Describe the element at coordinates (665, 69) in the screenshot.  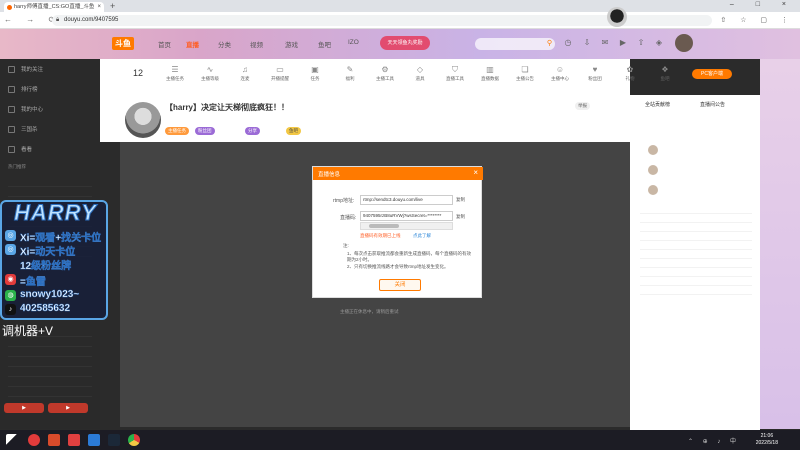
I see `fish-icon: ❖` at that location.